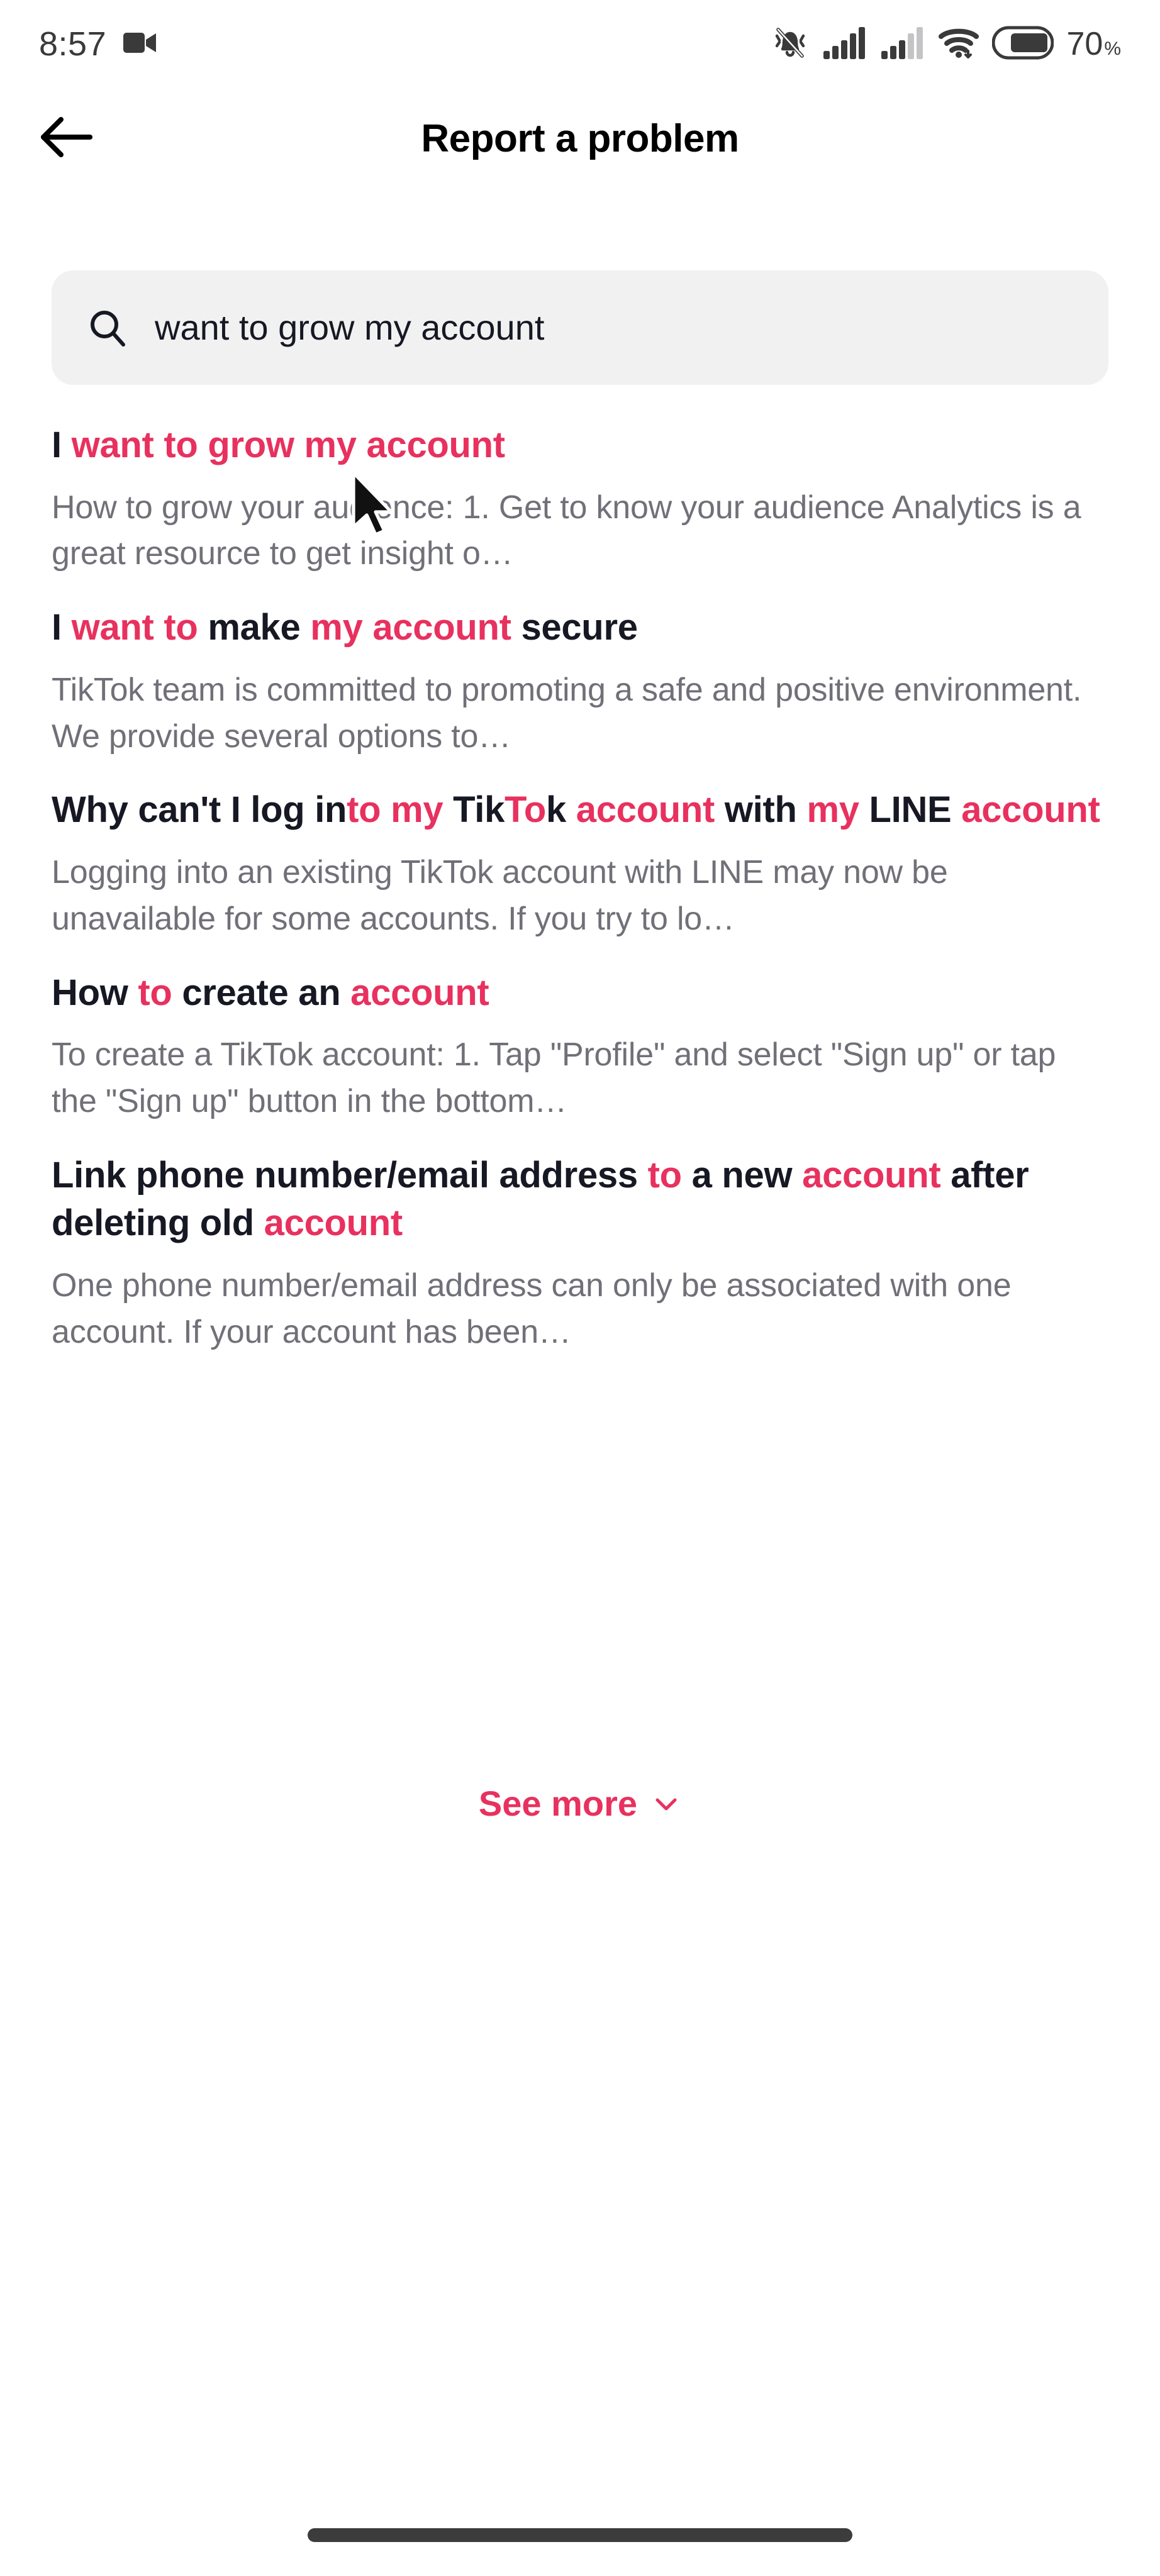  What do you see at coordinates (261, 992) in the screenshot?
I see `title-plain-fragment: create an` at bounding box center [261, 992].